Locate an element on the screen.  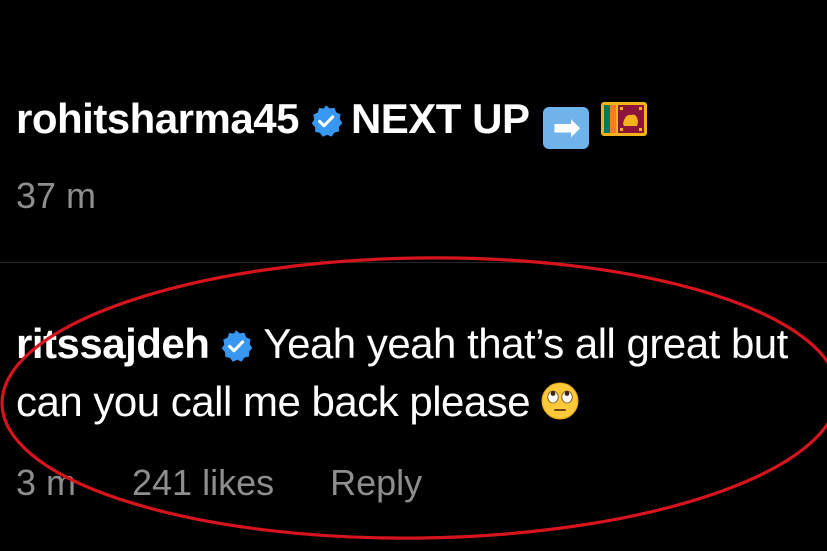
reply-button: Reply is located at coordinates (376, 483).